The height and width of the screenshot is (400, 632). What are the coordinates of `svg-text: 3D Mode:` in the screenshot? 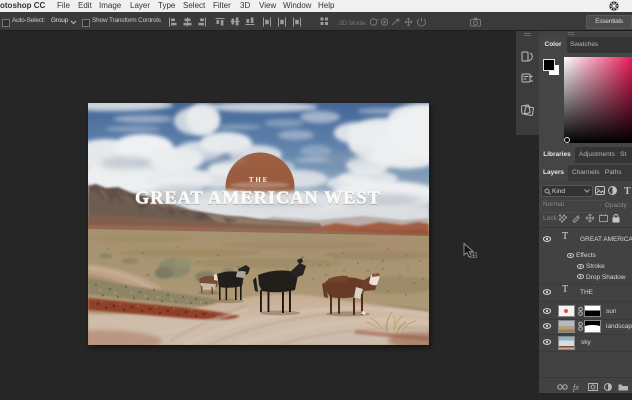 It's located at (353, 23).